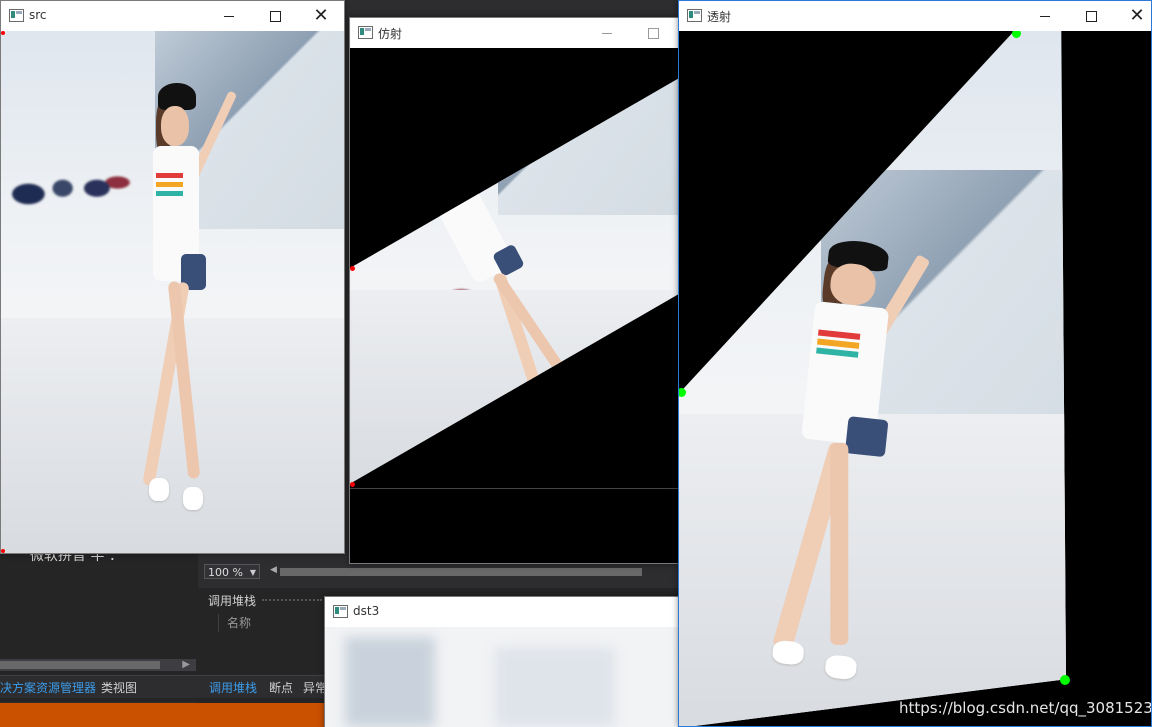 The width and height of the screenshot is (1152, 727). Describe the element at coordinates (172, 16) in the screenshot. I see `titlebar-src: src ✕` at that location.